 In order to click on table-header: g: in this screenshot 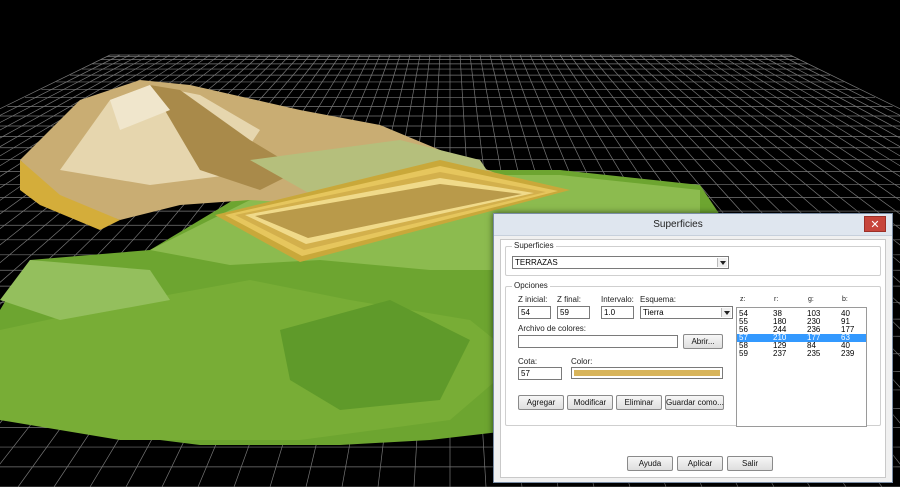, I will do `click(811, 299)`.